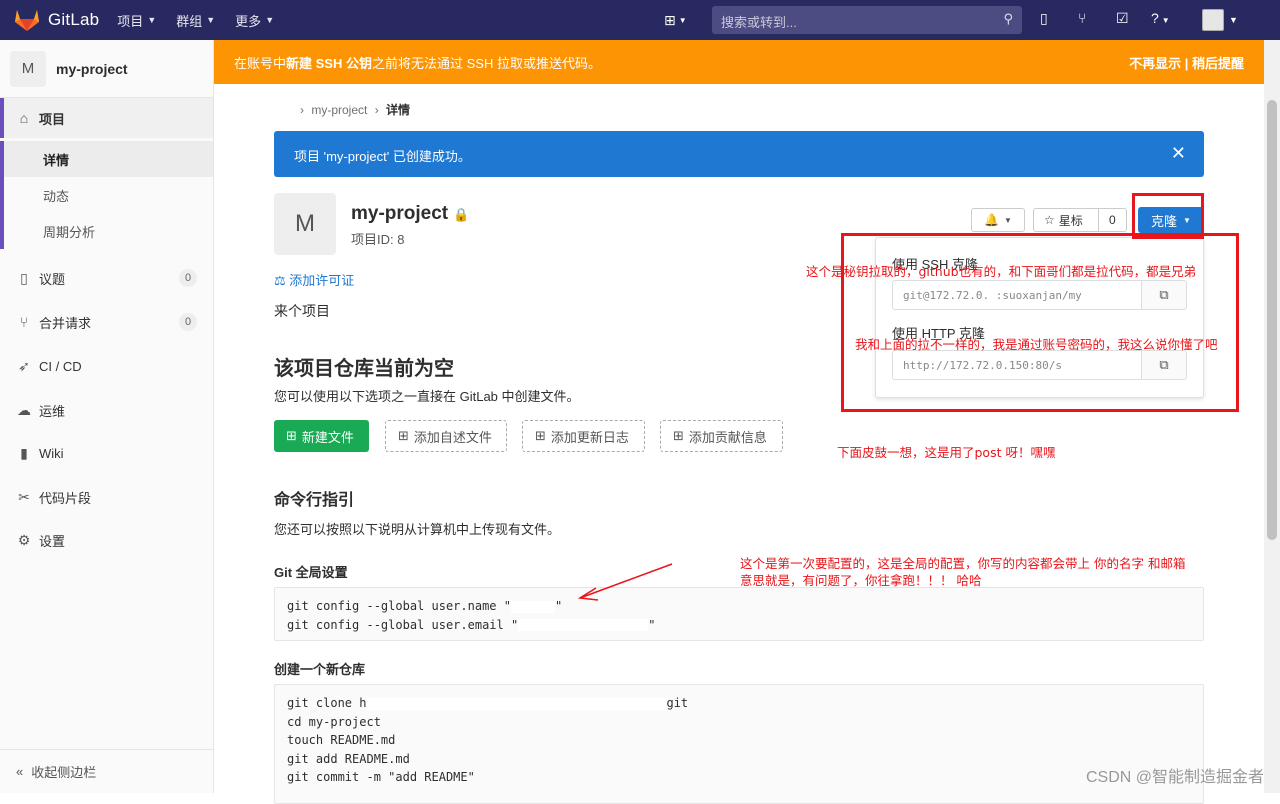 The width and height of the screenshot is (1280, 804). Describe the element at coordinates (1186, 62) in the screenshot. I see `warning-dismiss-links: 不再显示 | 稍后提醒` at that location.